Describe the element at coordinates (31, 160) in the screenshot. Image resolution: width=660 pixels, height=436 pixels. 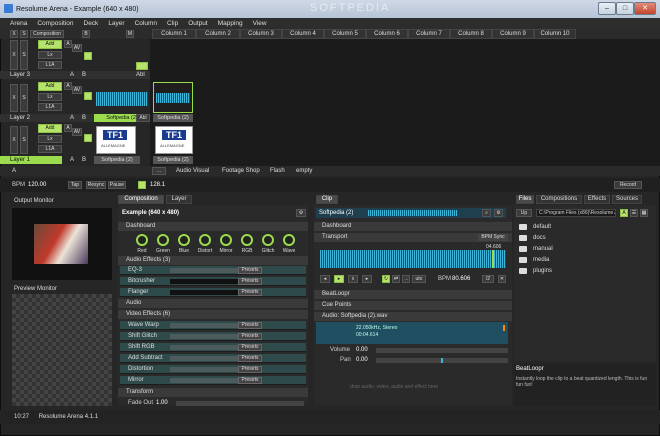
I see `layer1-bar: Layer 1` at that location.